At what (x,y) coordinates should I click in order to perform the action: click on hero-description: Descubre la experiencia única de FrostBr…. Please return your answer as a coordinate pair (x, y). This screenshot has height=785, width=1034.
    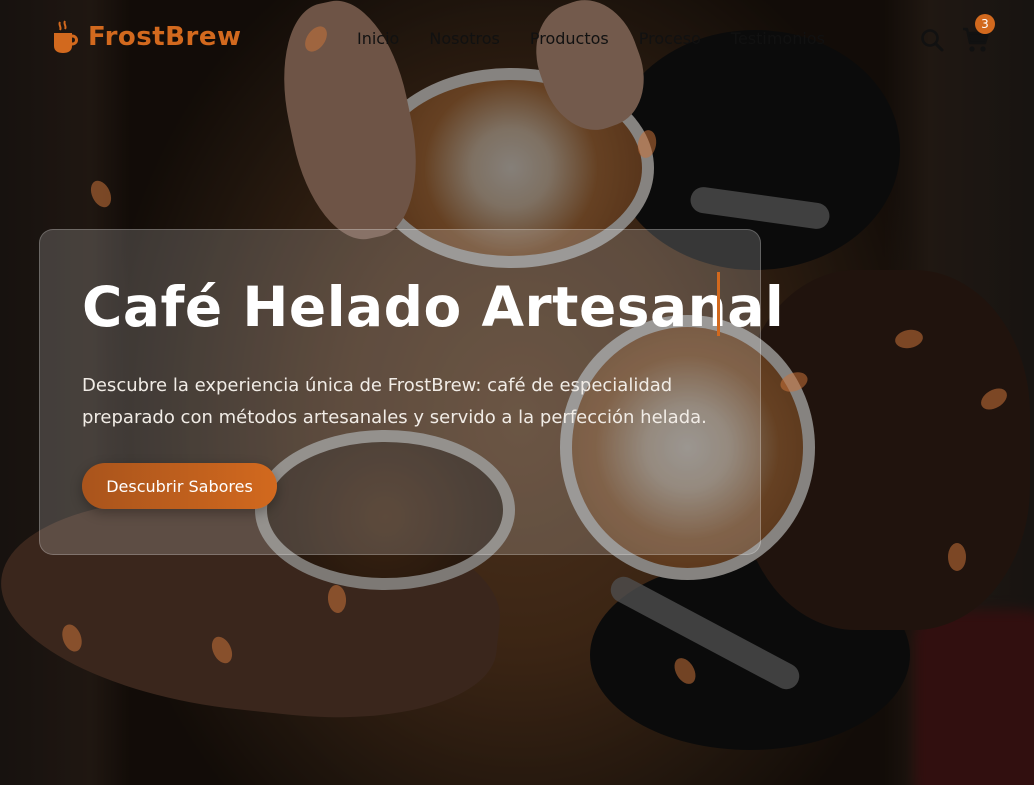
    Looking at the image, I should click on (394, 401).